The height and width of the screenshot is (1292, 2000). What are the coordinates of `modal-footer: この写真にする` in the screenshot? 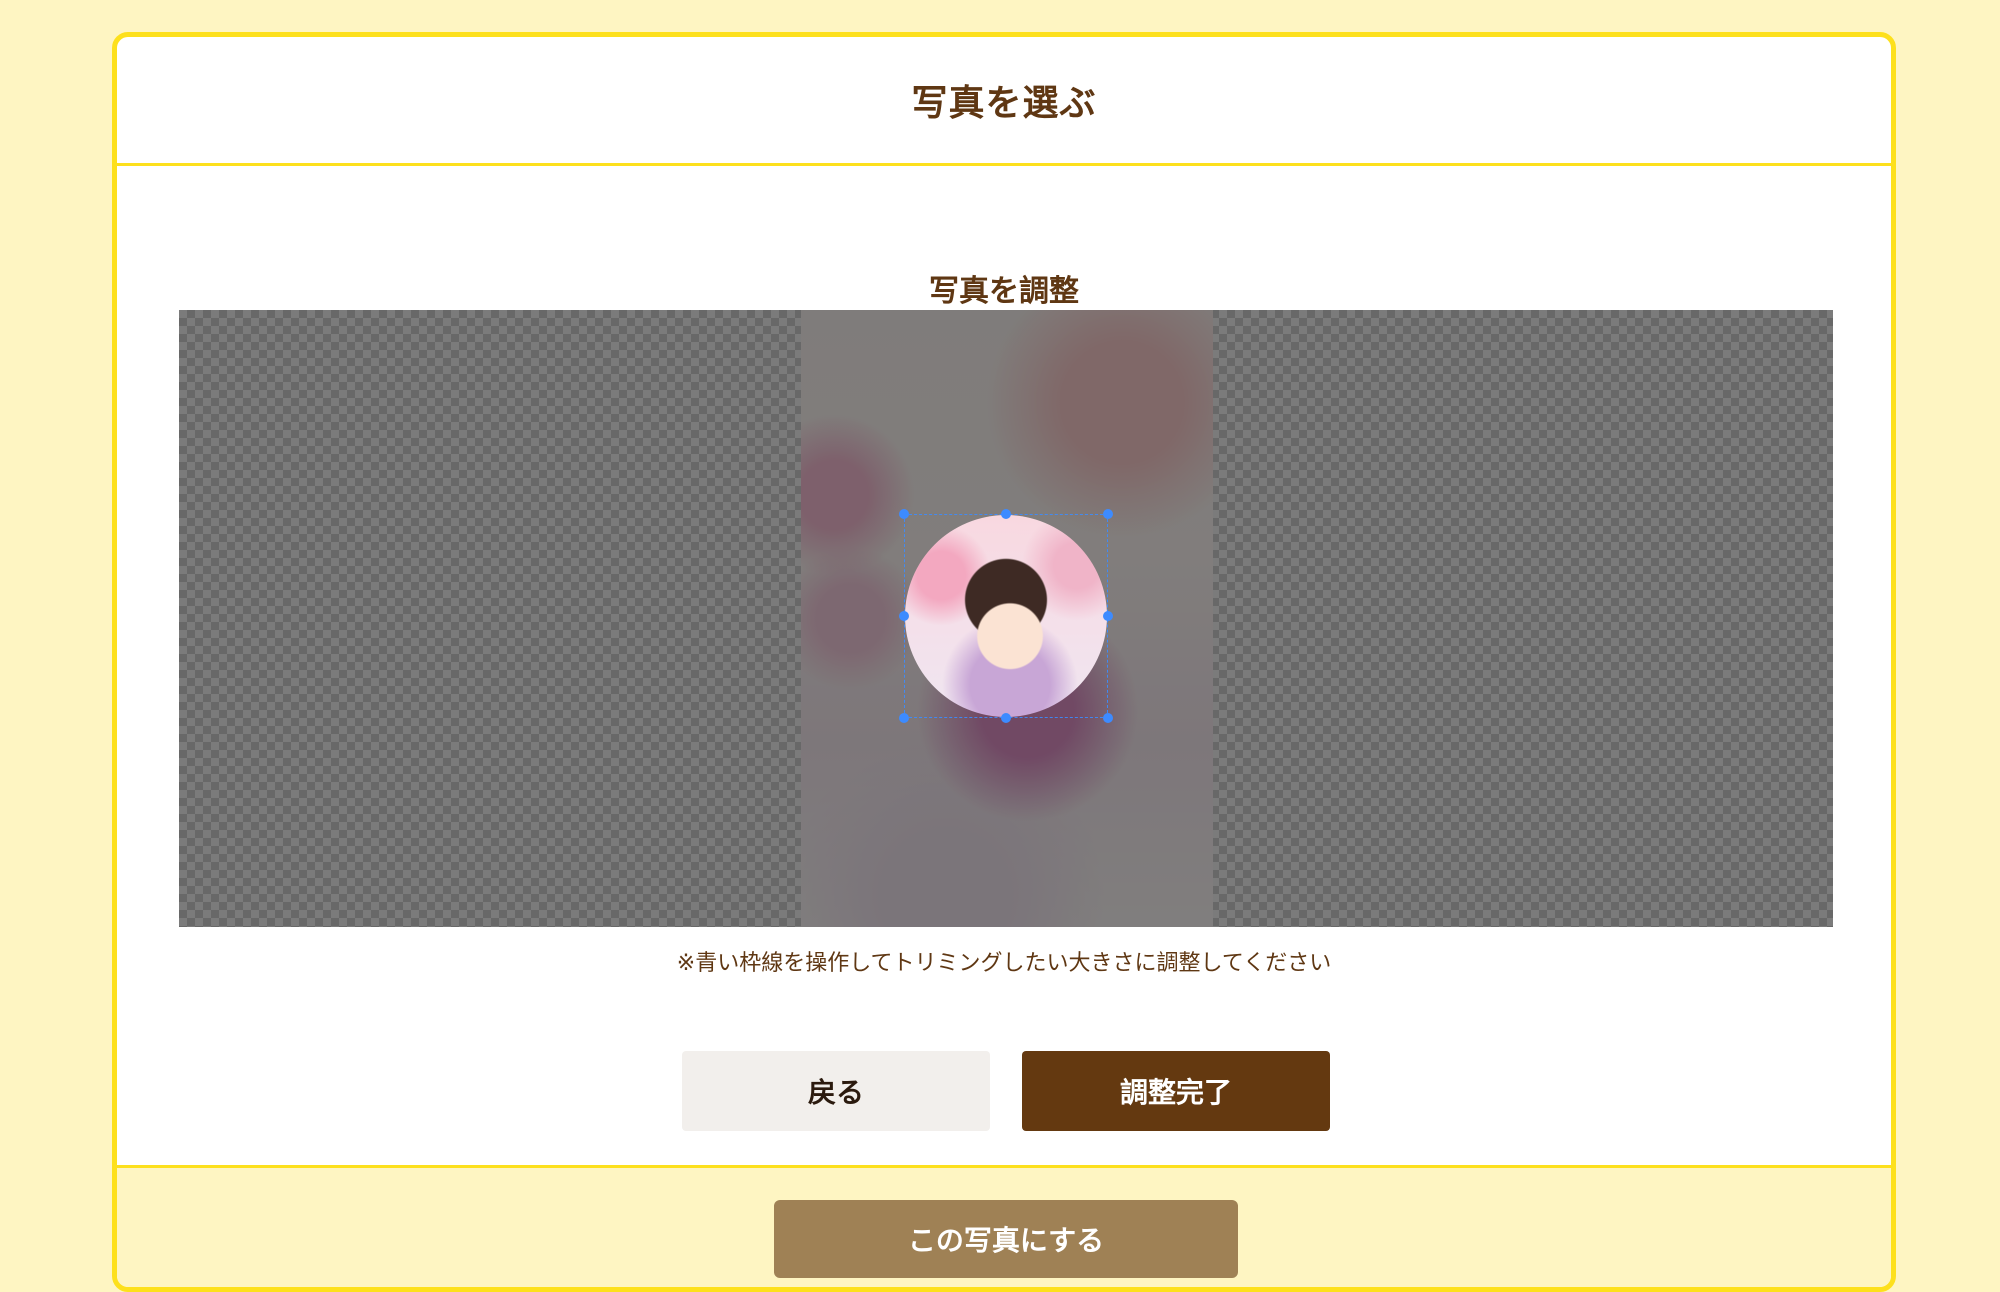 It's located at (1004, 1226).